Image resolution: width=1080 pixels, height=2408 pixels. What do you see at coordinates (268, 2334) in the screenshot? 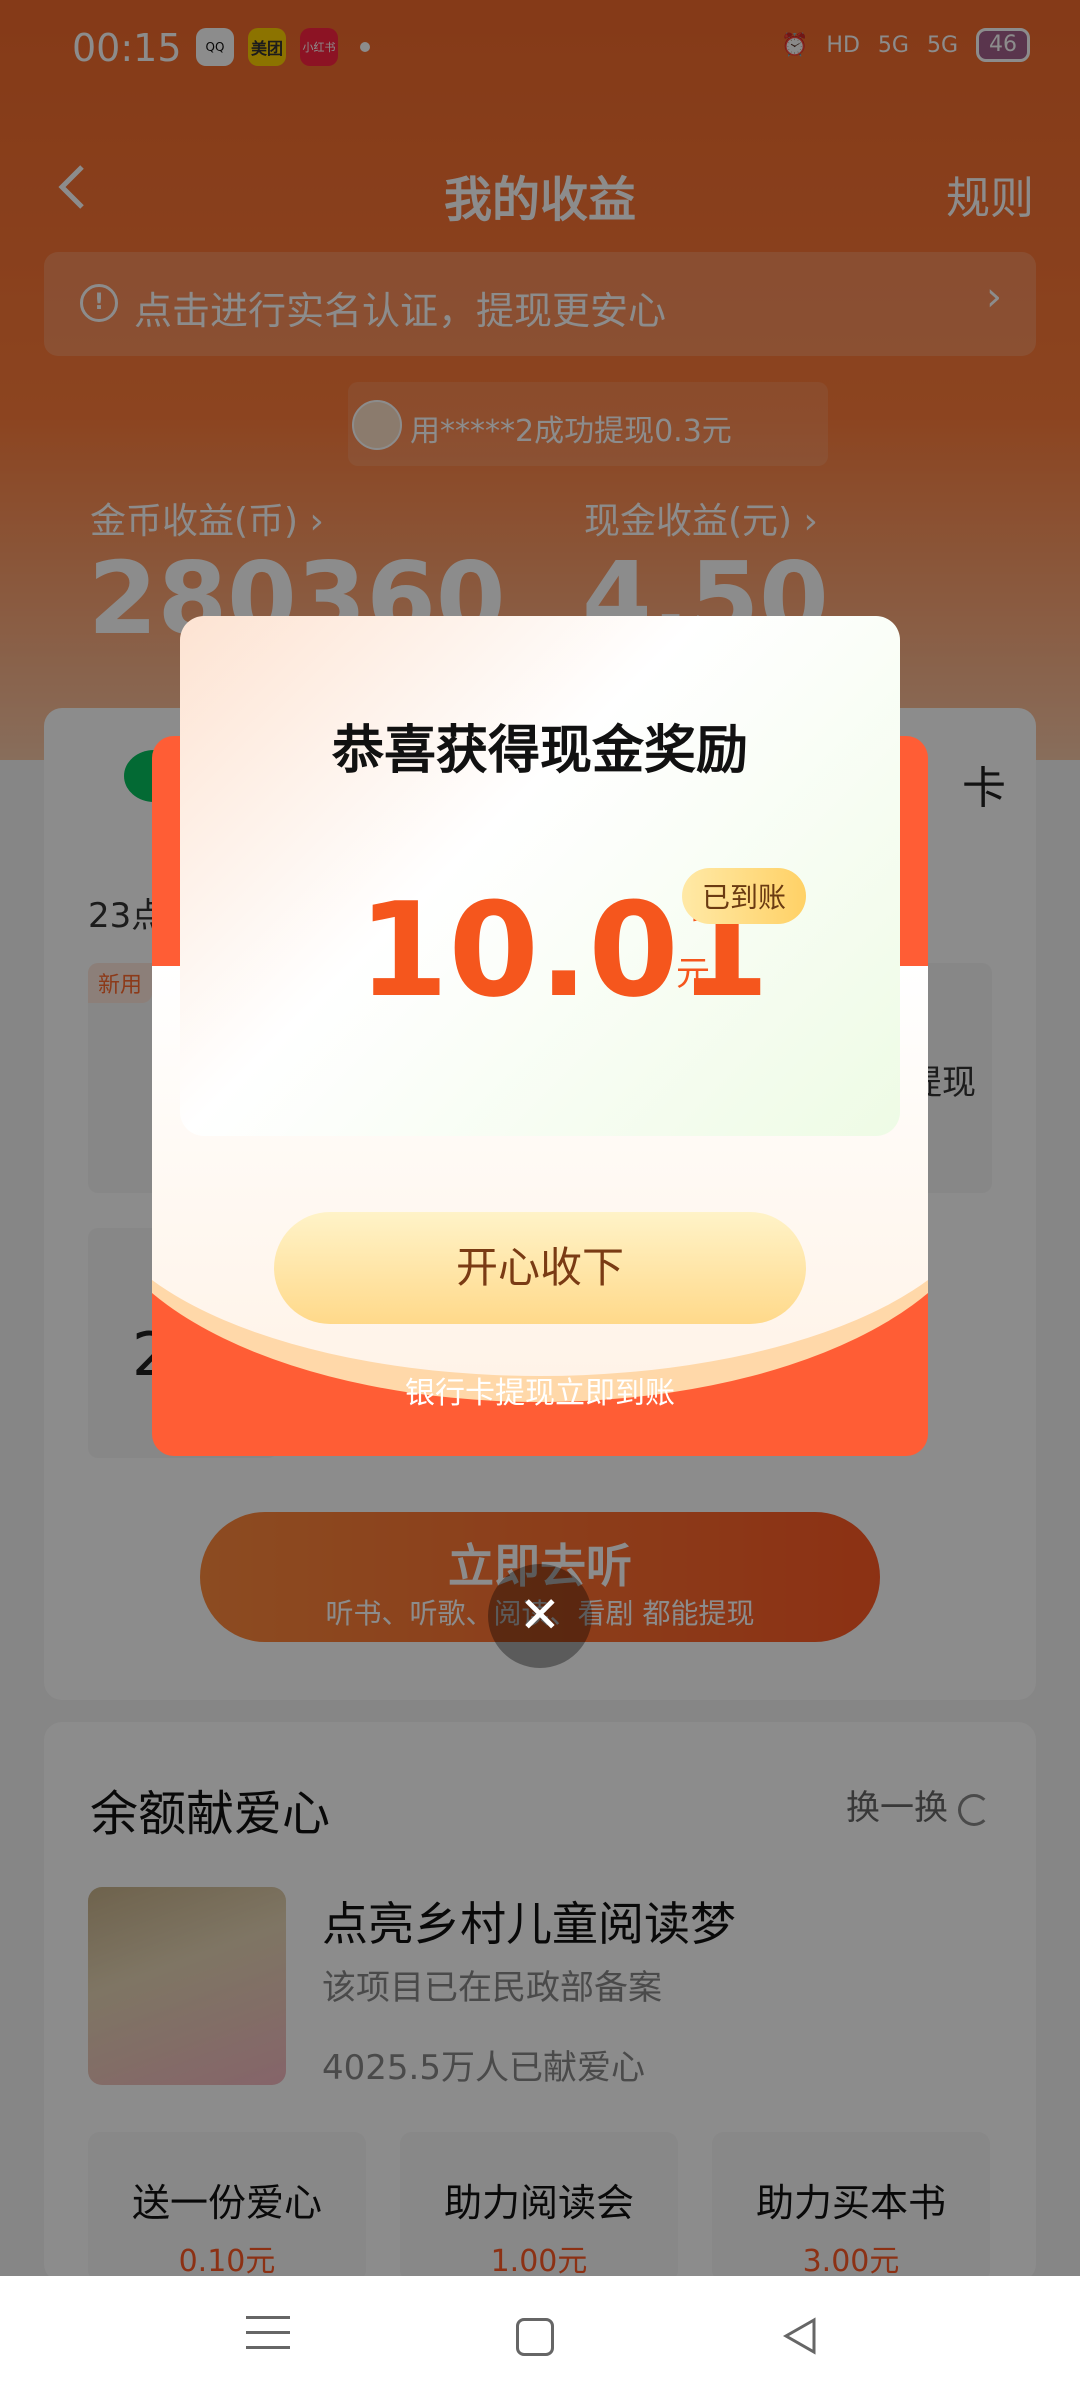
I see `menu-icon` at bounding box center [268, 2334].